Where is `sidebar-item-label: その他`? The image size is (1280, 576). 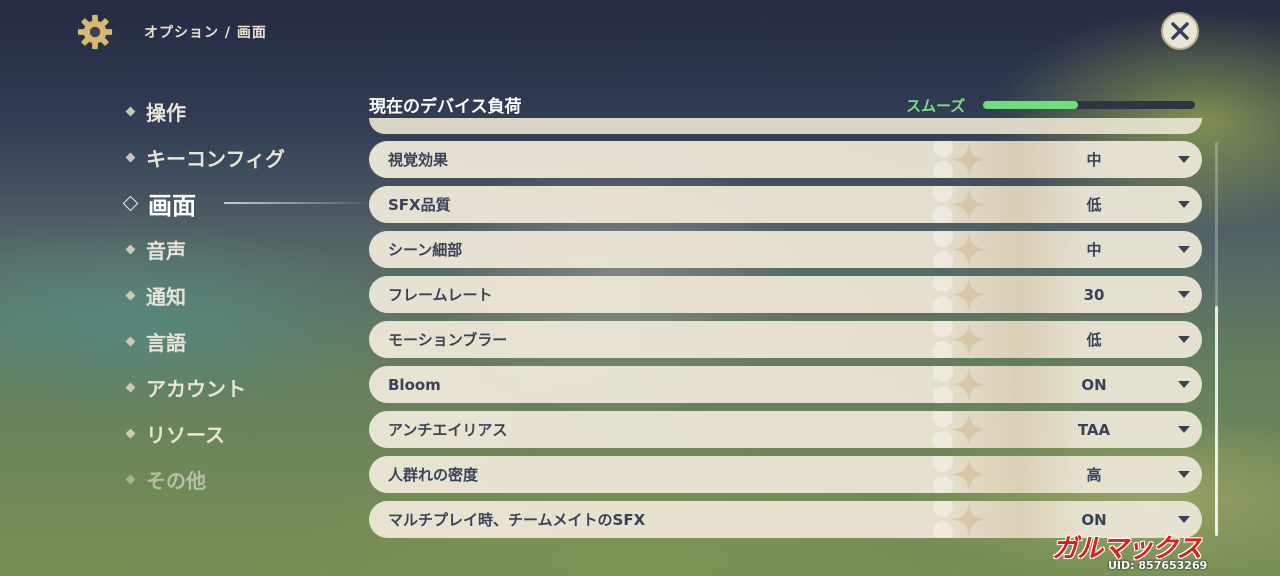
sidebar-item-label: その他 is located at coordinates (176, 480).